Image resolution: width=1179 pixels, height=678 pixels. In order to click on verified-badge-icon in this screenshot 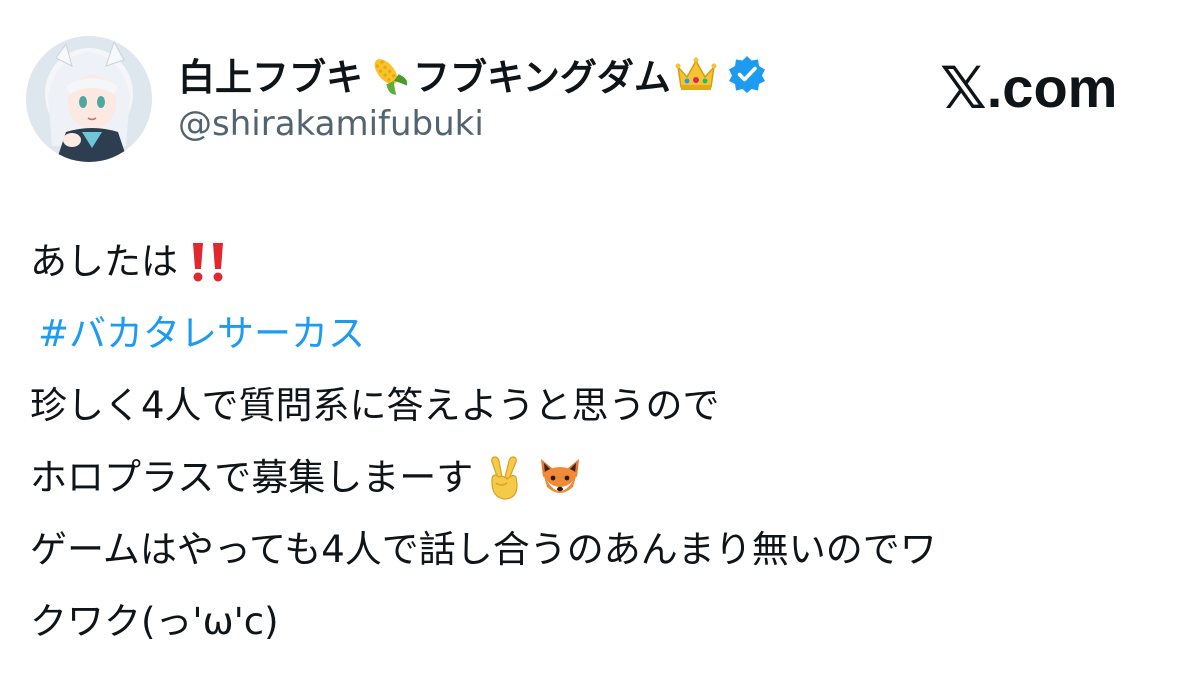, I will do `click(747, 74)`.